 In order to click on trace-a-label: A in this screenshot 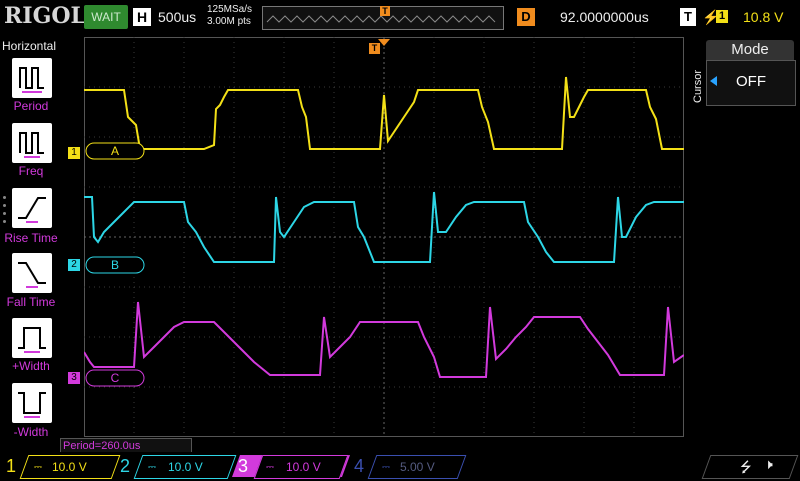, I will do `click(115, 151)`.